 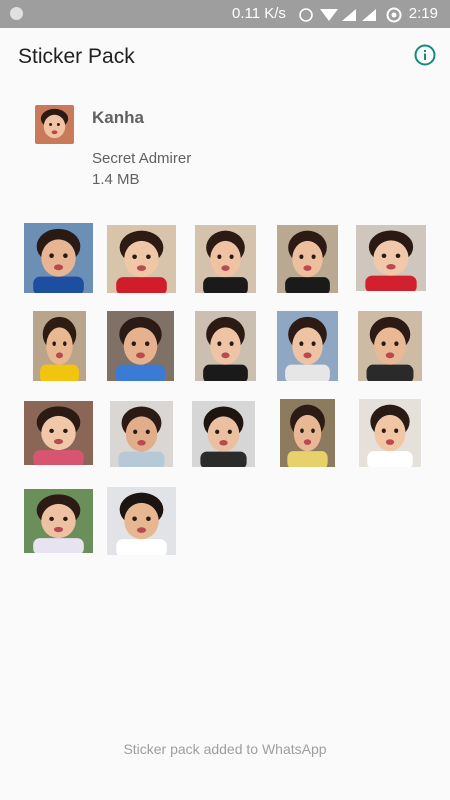 What do you see at coordinates (225, 14) in the screenshot?
I see `status-bar: 0.11 K/s 2:19` at bounding box center [225, 14].